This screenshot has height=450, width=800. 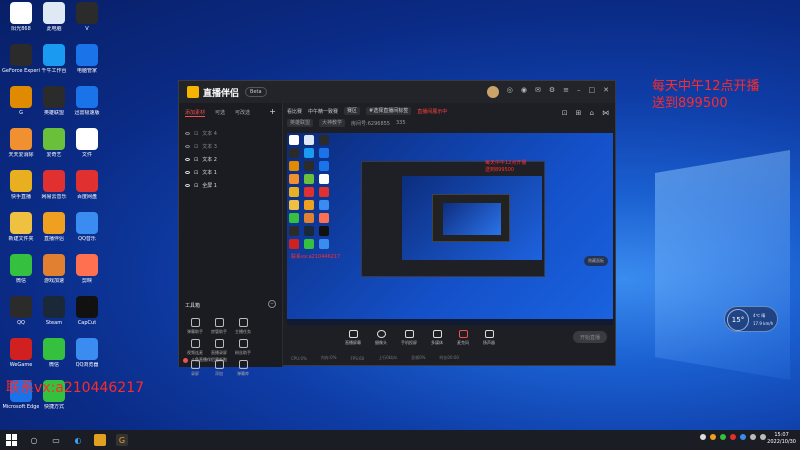 I want to click on volume-icon, so click(x=763, y=437).